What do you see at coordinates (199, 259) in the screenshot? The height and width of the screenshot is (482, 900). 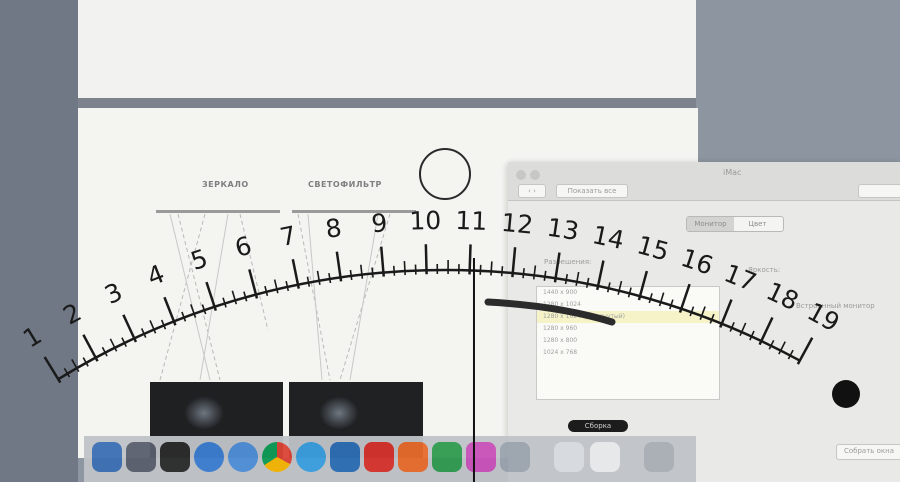 I see `dial-label: 5` at bounding box center [199, 259].